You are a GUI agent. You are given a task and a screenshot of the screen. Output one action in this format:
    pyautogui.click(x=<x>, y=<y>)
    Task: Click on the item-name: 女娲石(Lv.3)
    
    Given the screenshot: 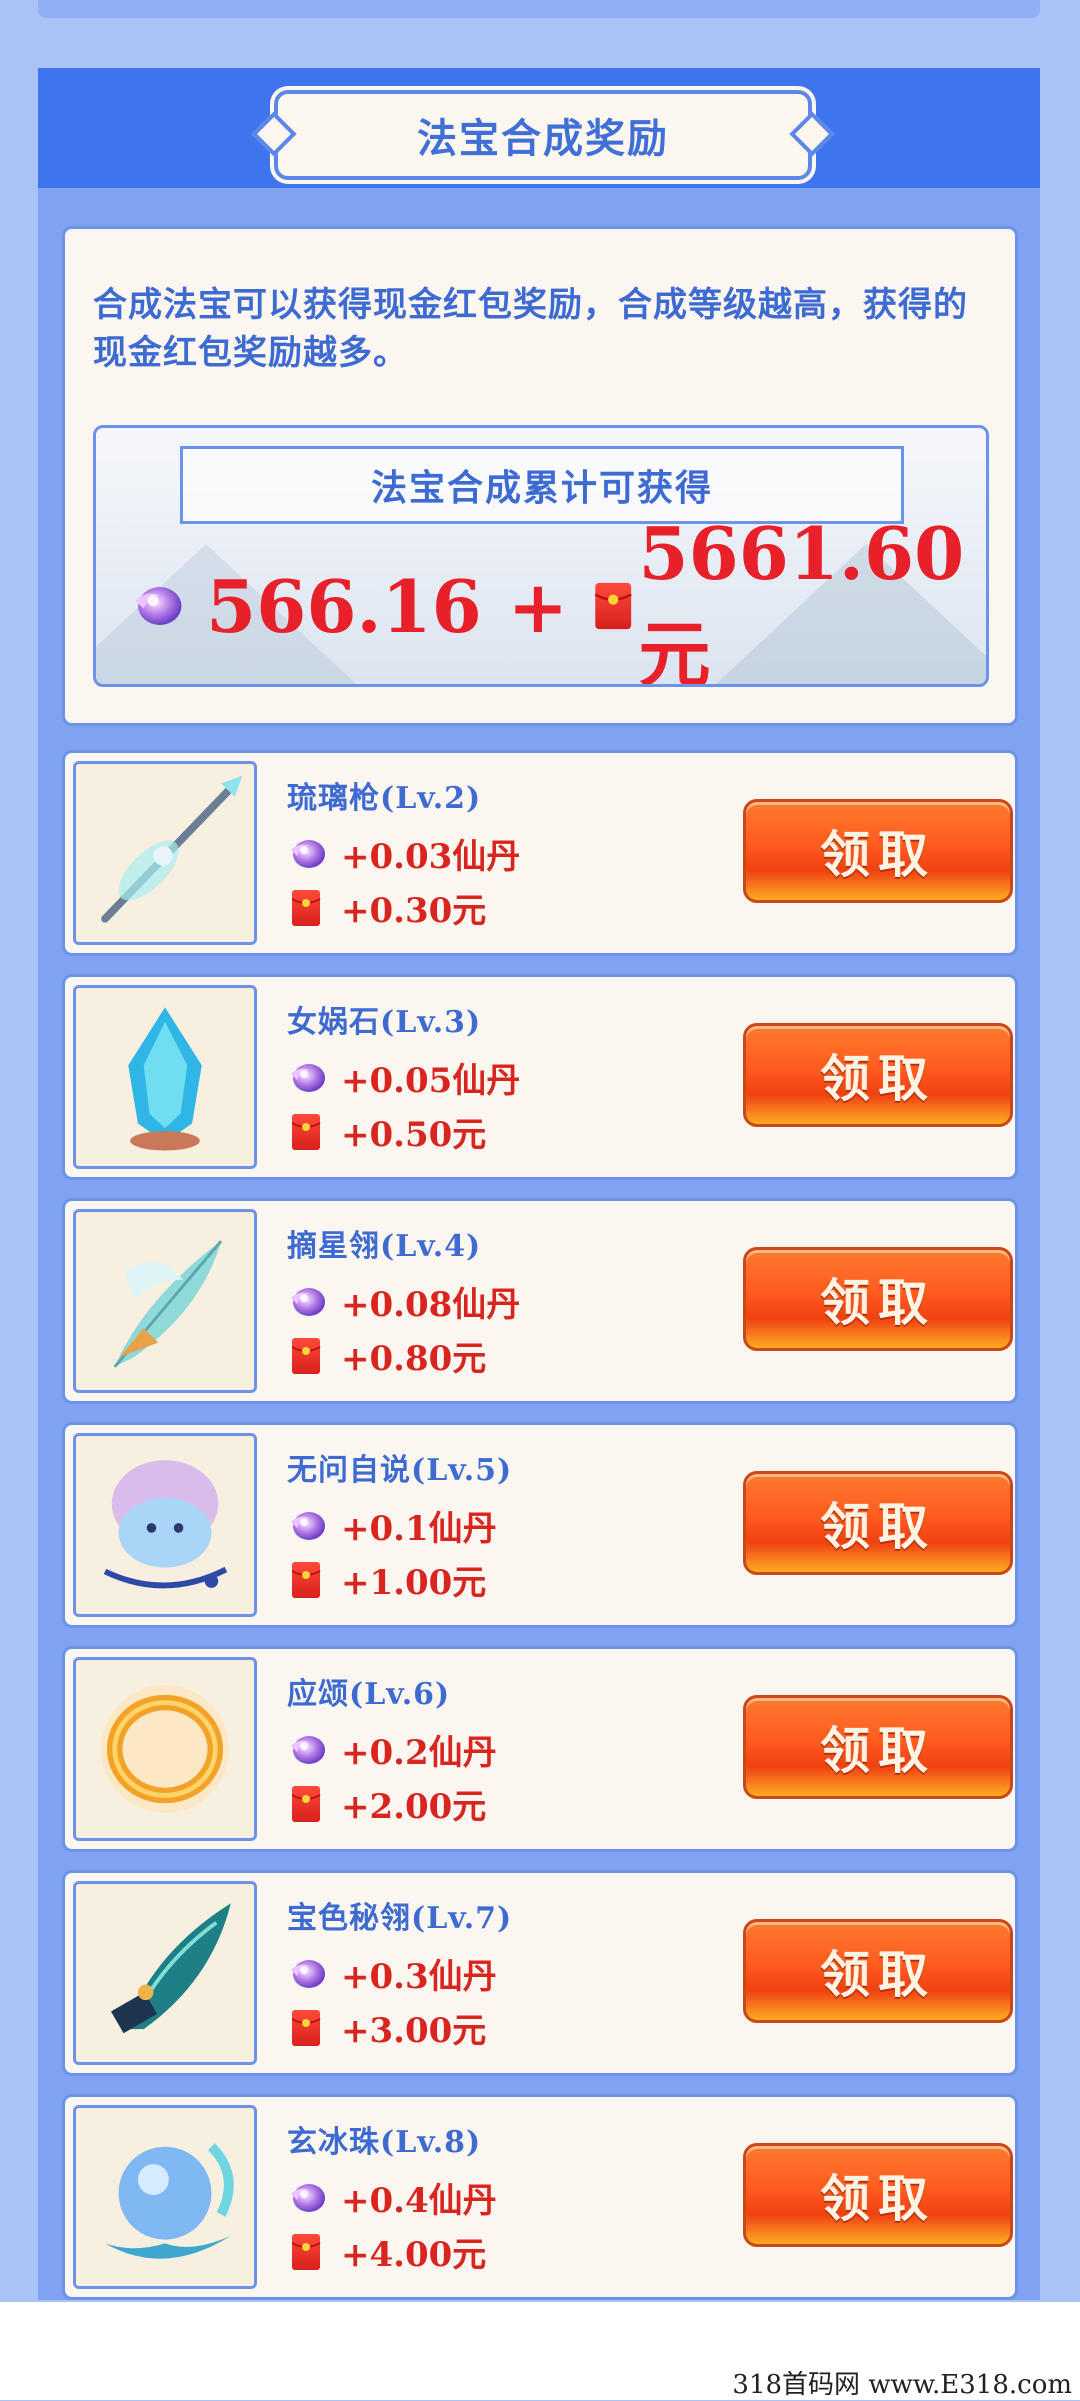 What is the action you would take?
    pyautogui.click(x=384, y=1022)
    